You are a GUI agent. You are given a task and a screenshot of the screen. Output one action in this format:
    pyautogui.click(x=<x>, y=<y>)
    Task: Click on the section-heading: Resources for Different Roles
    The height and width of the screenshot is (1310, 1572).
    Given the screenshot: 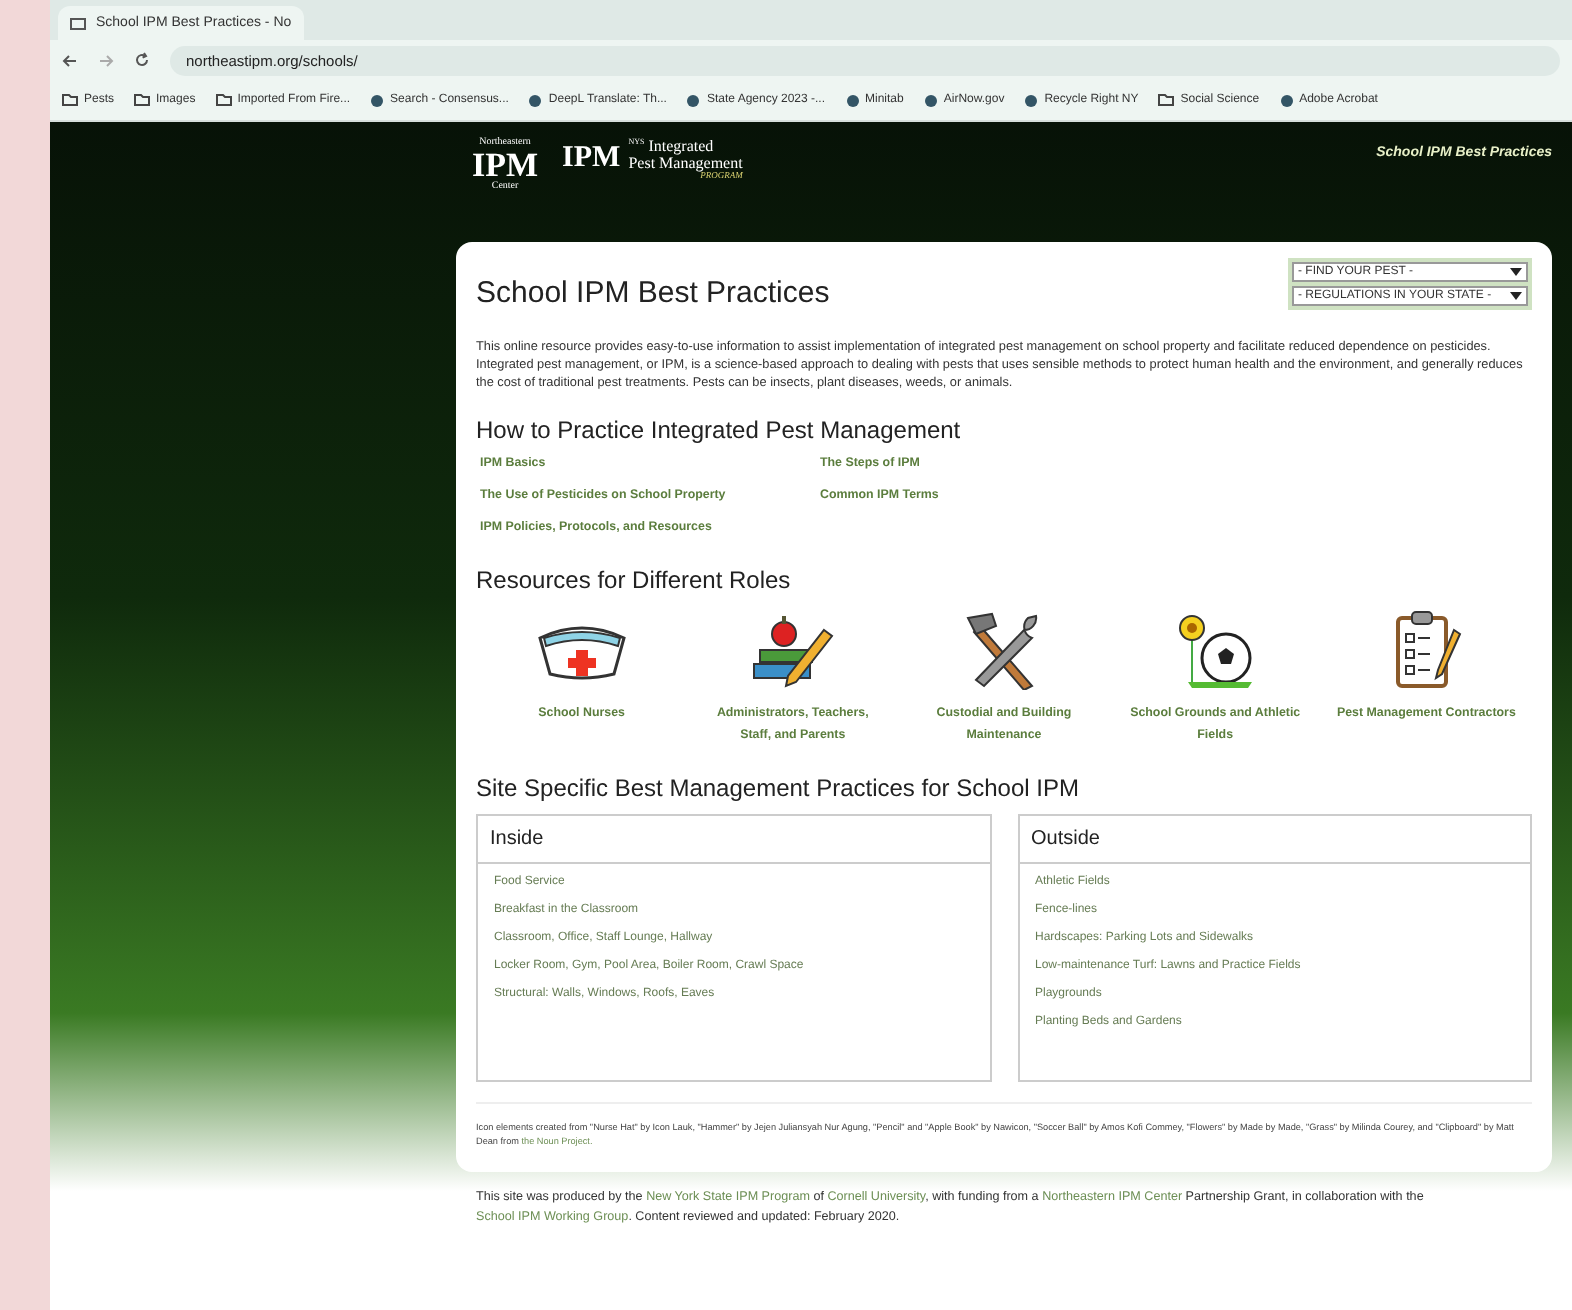 What is the action you would take?
    pyautogui.click(x=634, y=580)
    